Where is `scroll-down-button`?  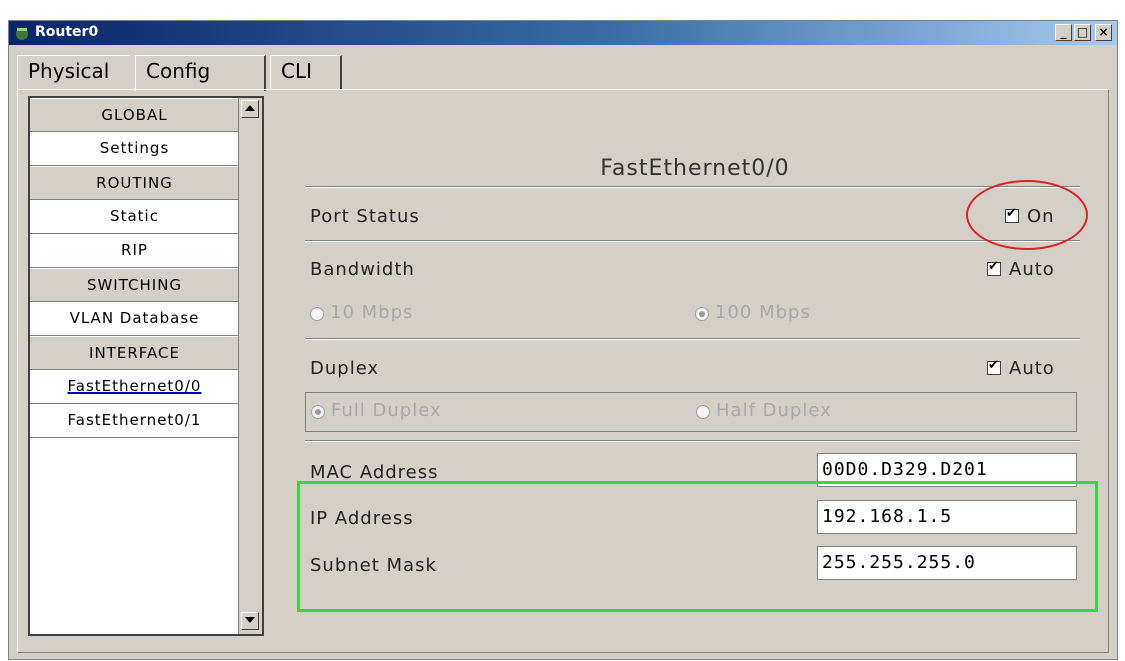
scroll-down-button is located at coordinates (250, 621).